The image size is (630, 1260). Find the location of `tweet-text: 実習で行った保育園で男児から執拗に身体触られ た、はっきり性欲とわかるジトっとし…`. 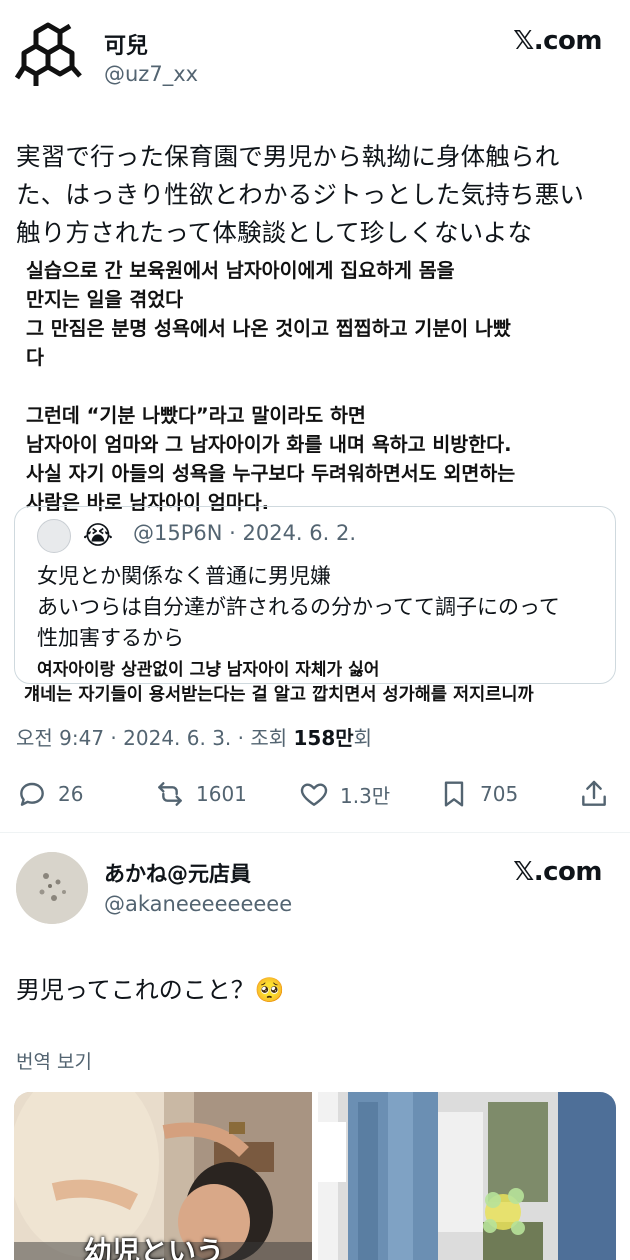

tweet-text: 実習で行った保育園で男児から執拗に身体触られ た、はっきり性欲とわかるジトっとし… is located at coordinates (319, 195).